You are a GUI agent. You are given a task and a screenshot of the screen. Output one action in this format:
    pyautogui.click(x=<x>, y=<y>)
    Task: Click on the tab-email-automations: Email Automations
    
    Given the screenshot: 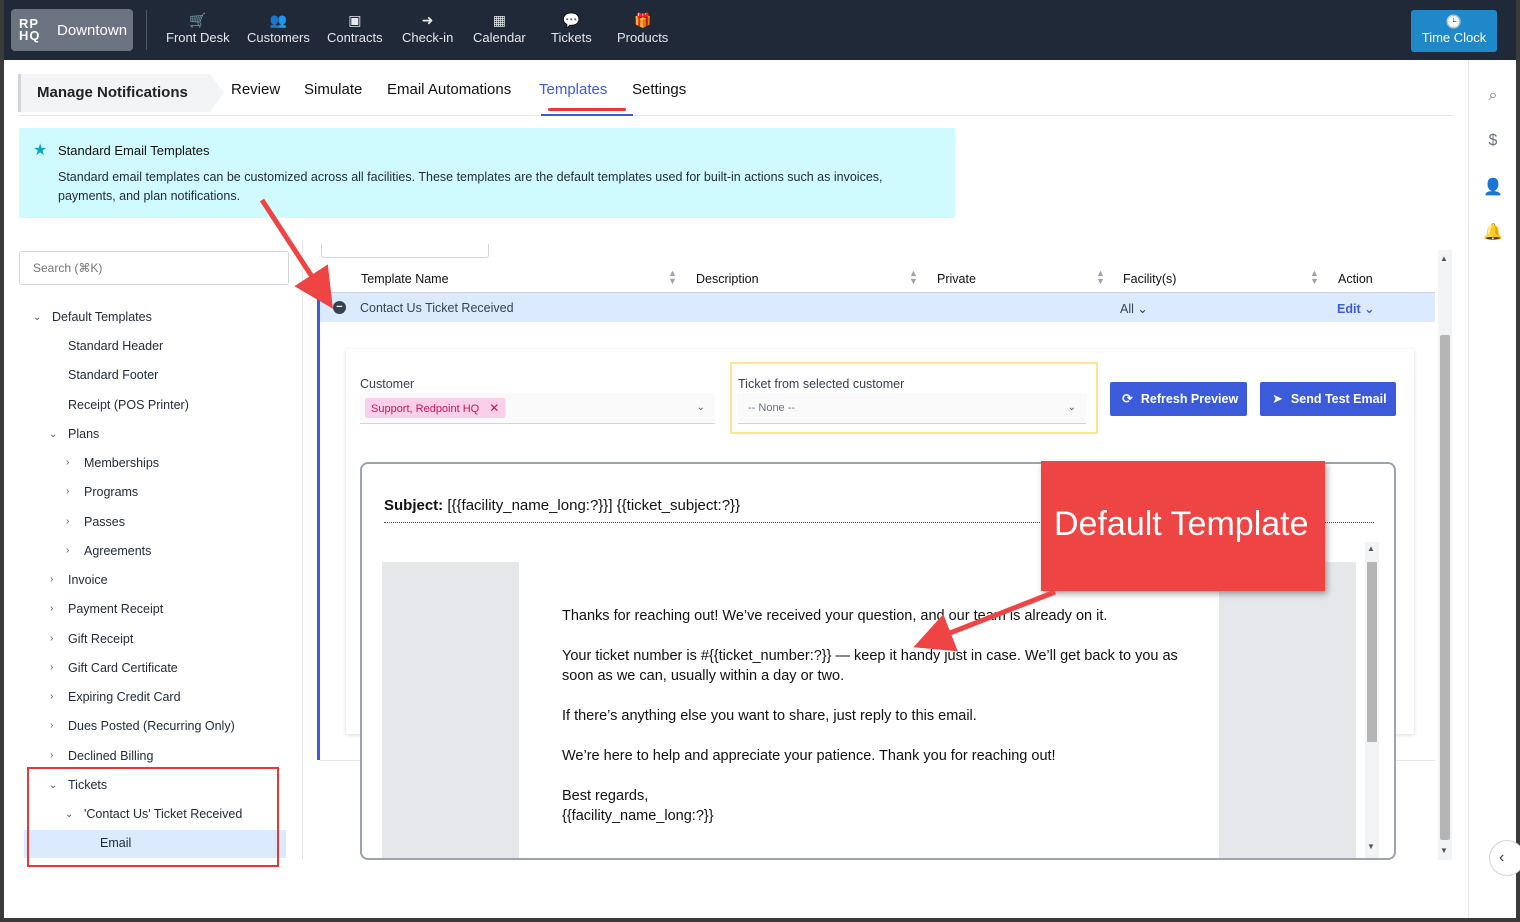 What is the action you would take?
    pyautogui.click(x=449, y=89)
    